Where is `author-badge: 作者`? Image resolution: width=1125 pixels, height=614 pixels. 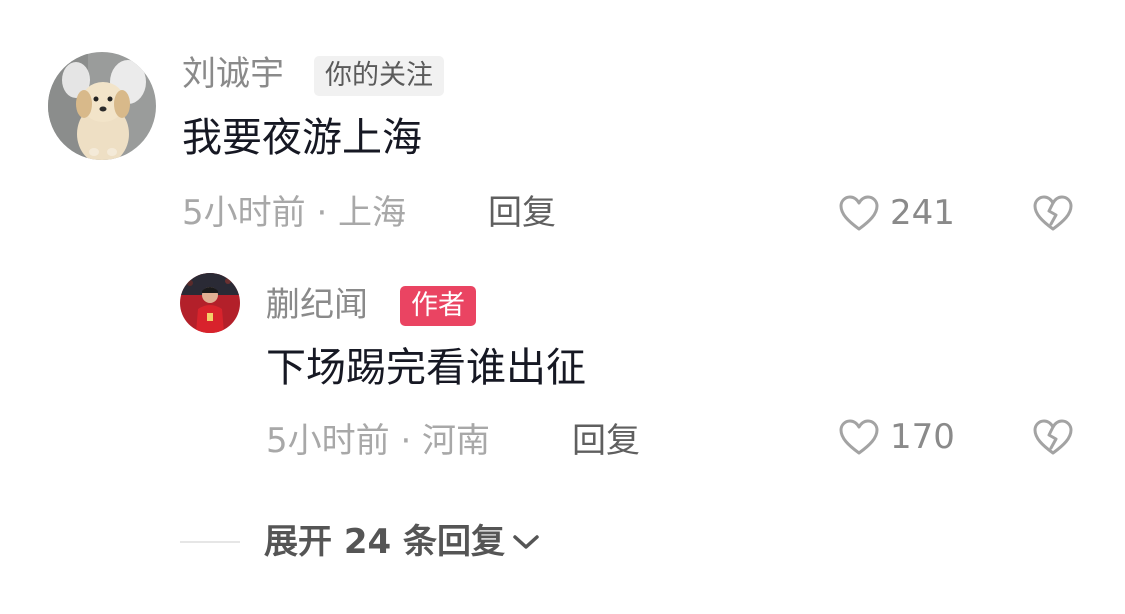
author-badge: 作者 is located at coordinates (438, 306).